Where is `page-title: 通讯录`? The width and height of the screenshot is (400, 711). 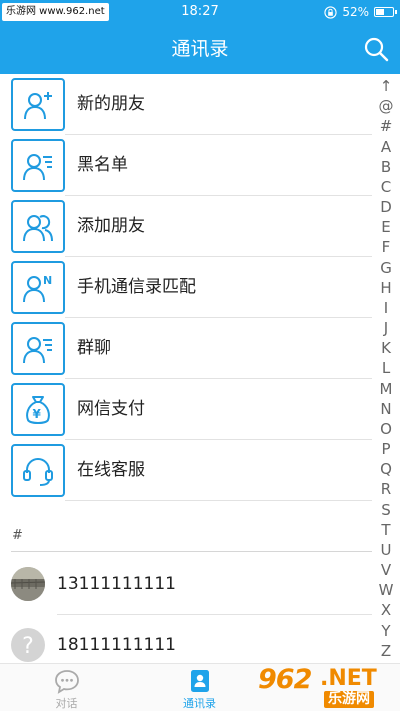
page-title: 通讯录 is located at coordinates (200, 49).